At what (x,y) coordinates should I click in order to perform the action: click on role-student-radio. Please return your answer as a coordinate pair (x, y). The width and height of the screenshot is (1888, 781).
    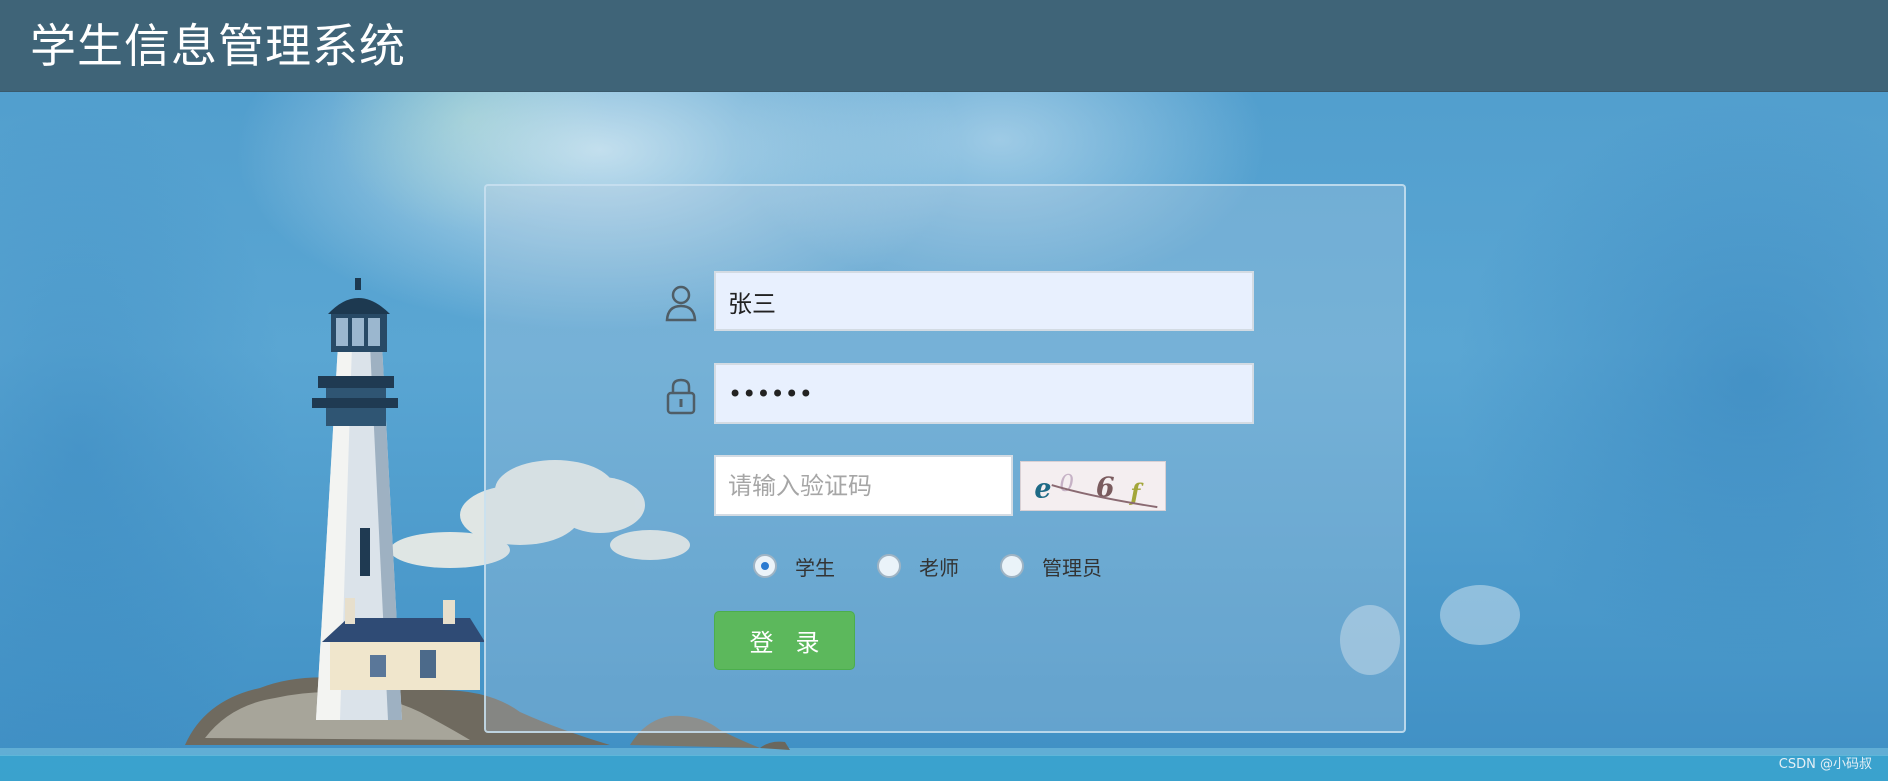
    Looking at the image, I should click on (765, 566).